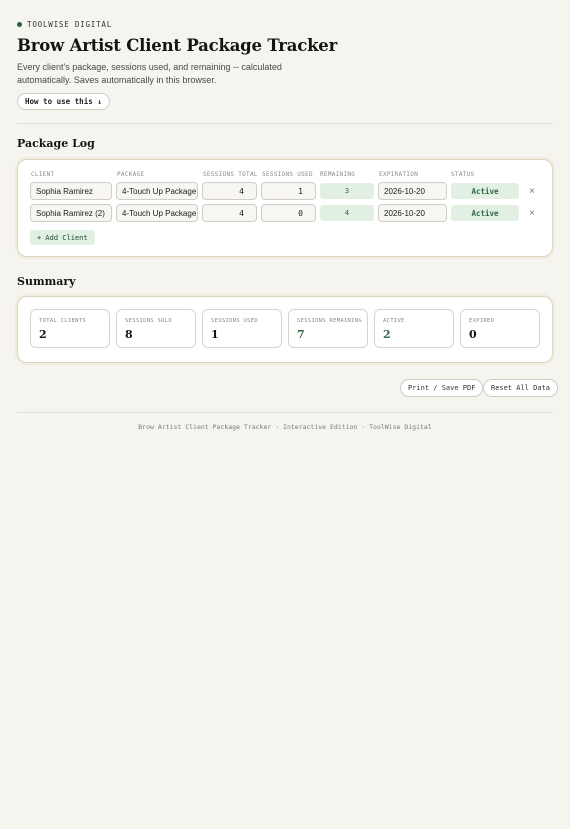 The height and width of the screenshot is (829, 570). Describe the element at coordinates (63, 101) in the screenshot. I see `how-to-use-button: How to use this ↓` at that location.